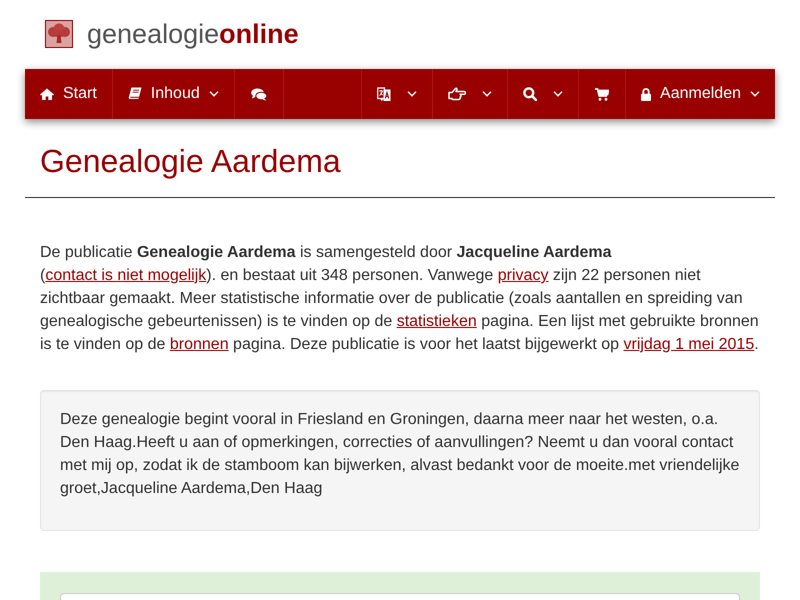  I want to click on text-link: vrijdag 1 mei 2015, so click(688, 344).